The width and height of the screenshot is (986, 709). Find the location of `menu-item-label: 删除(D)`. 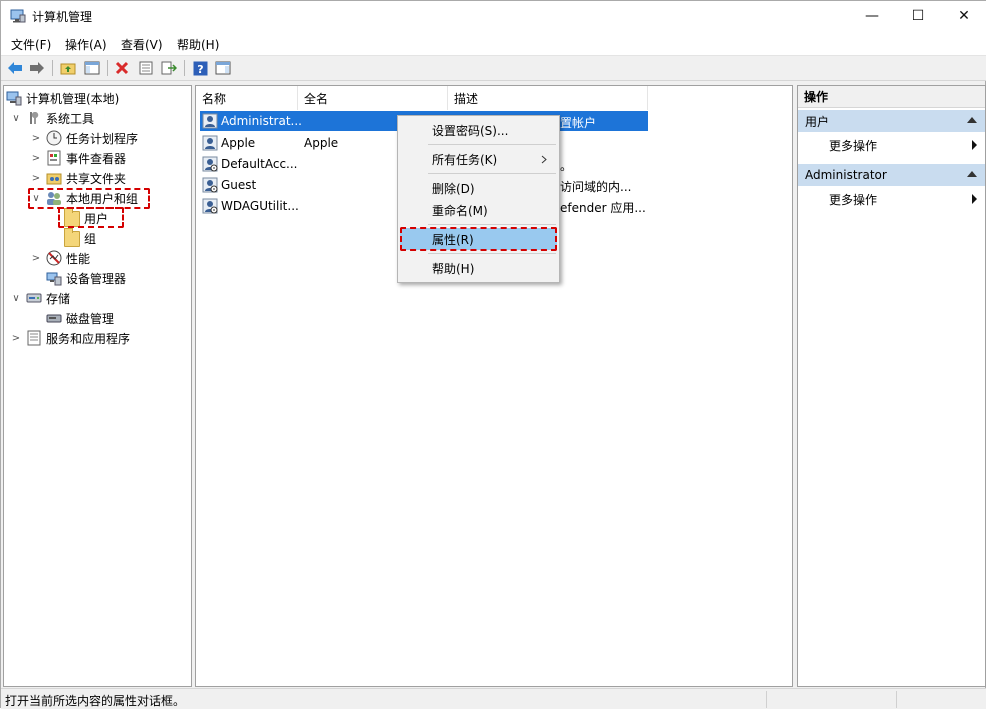

menu-item-label: 删除(D) is located at coordinates (453, 188).